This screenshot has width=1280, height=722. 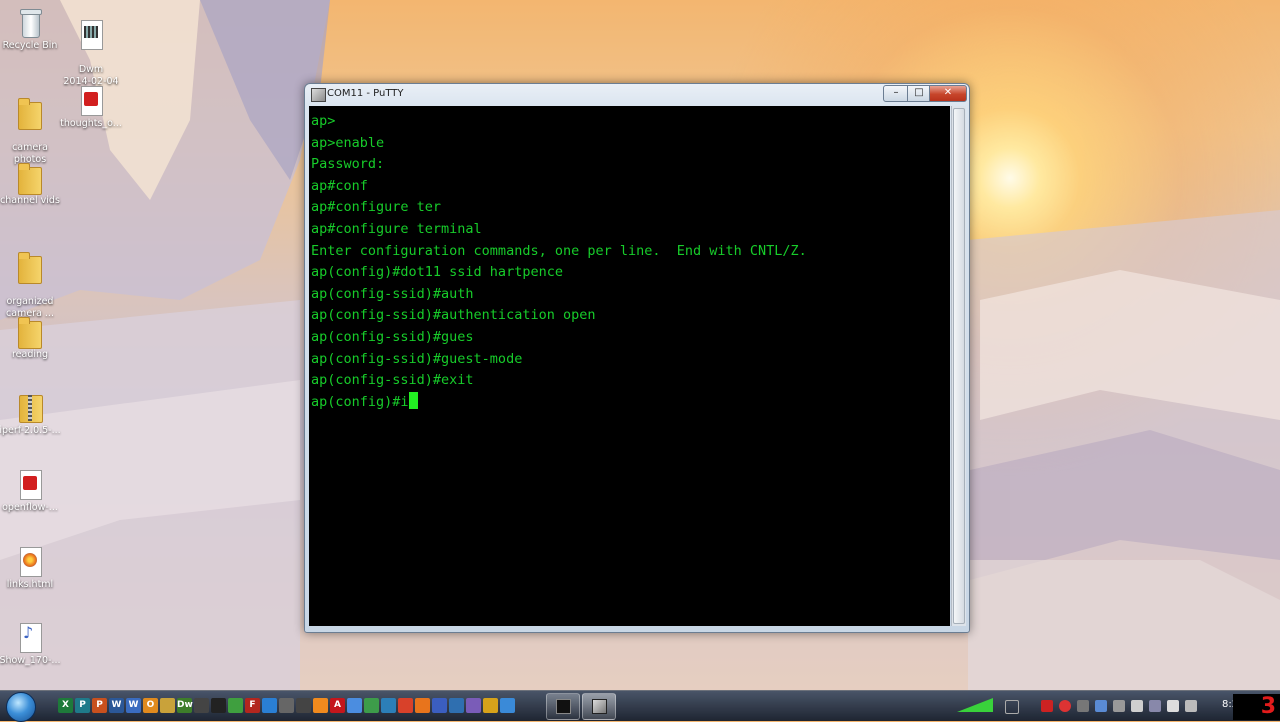 I want to click on window-titlebar: COM11 - PuTTY – □ ✕, so click(x=637, y=95).